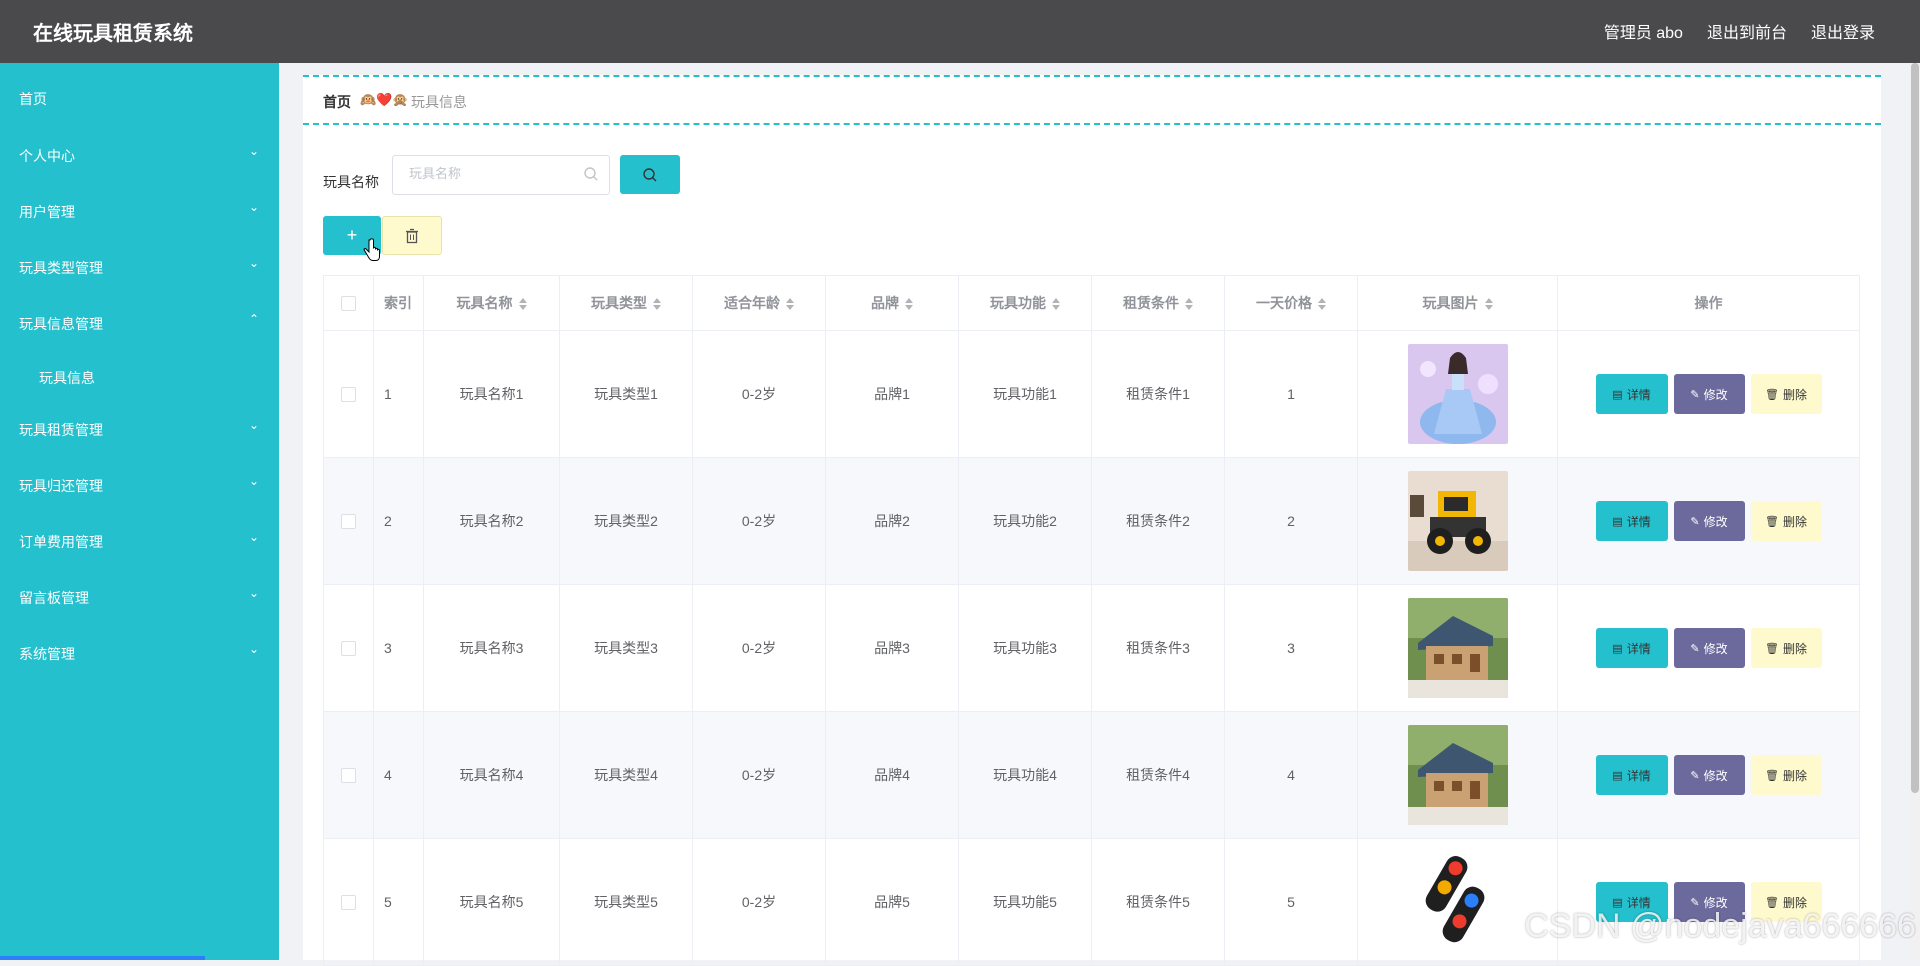  What do you see at coordinates (67, 378) in the screenshot?
I see `sidebar-item-label: 玩具信息` at bounding box center [67, 378].